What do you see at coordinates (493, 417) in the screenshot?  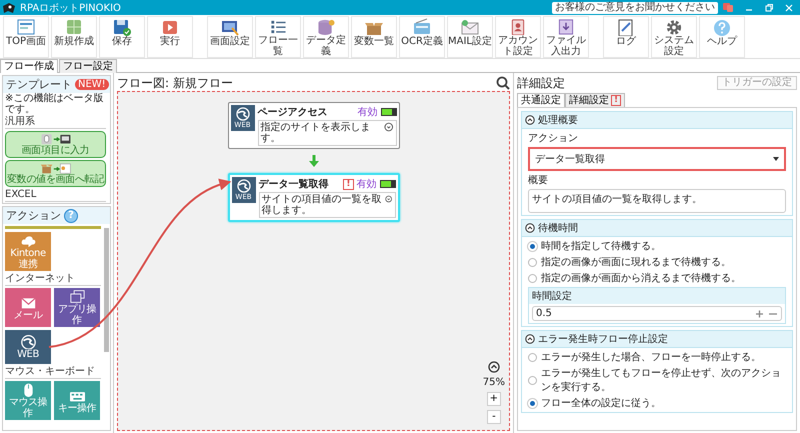 I see `zoom-out-button: -` at bounding box center [493, 417].